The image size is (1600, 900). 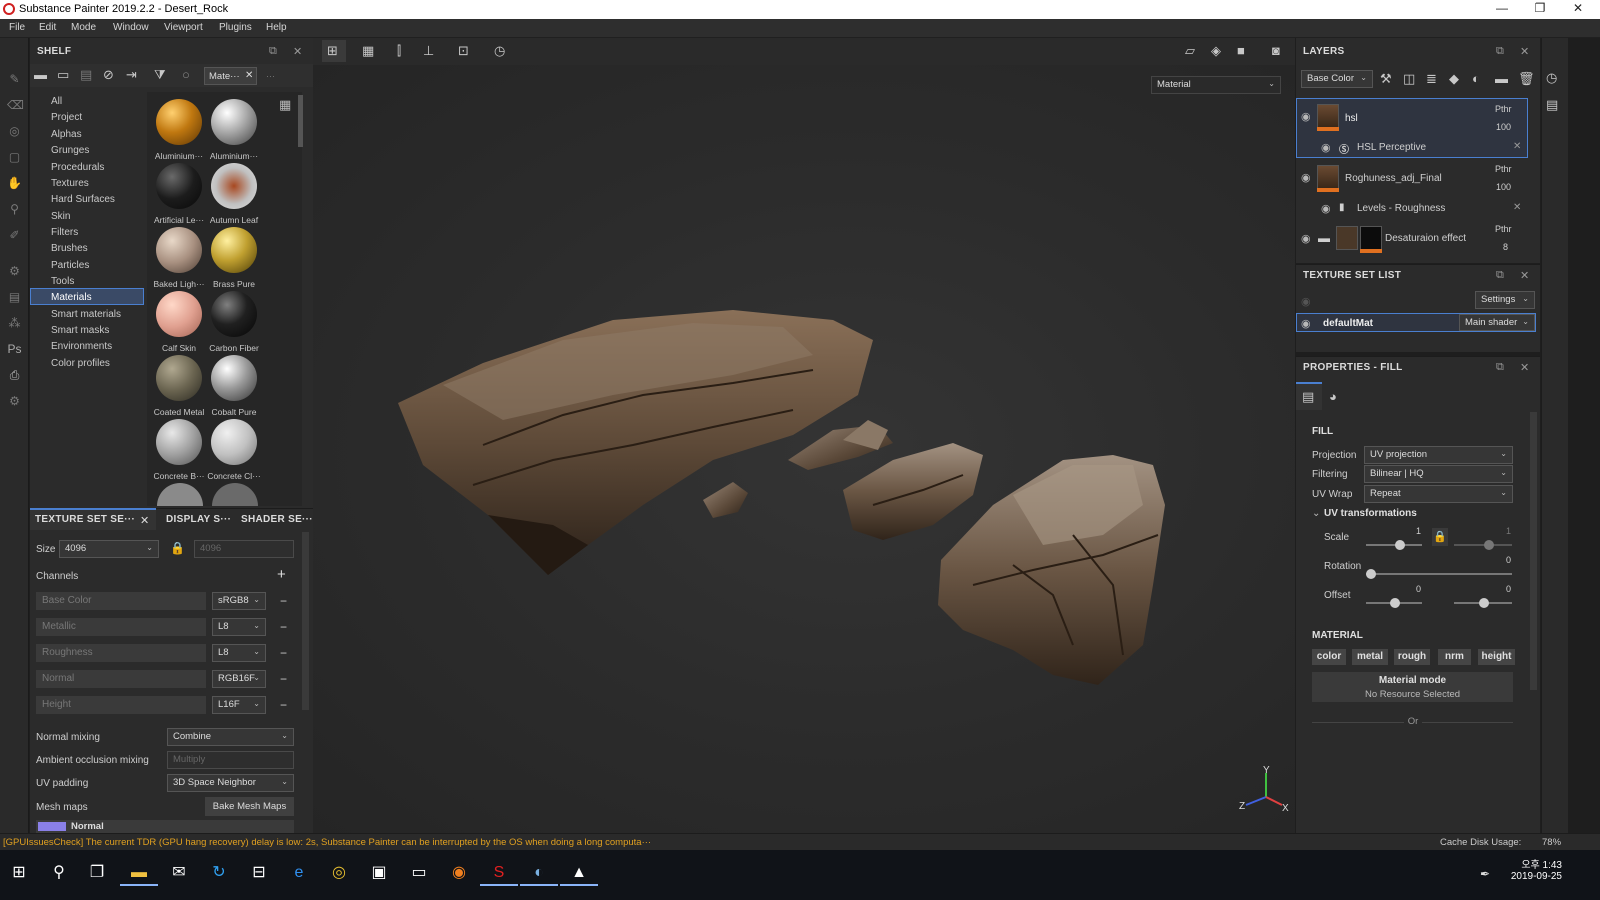 I want to click on delete-layer-icon: 🗑, so click(x=1526, y=79).